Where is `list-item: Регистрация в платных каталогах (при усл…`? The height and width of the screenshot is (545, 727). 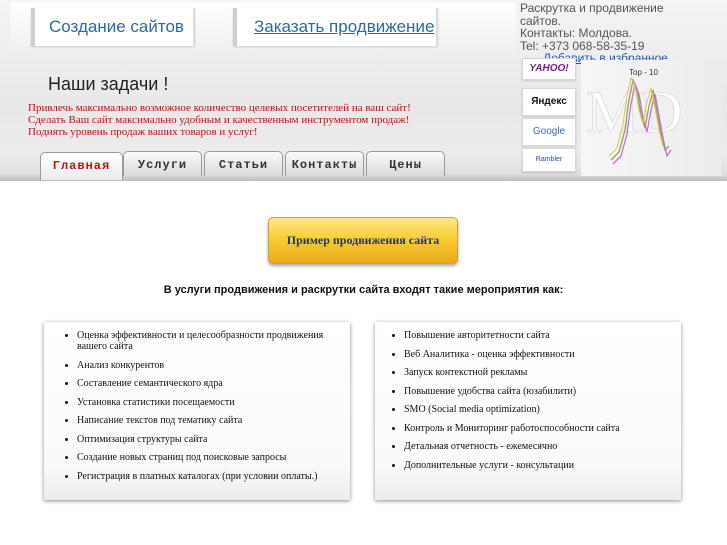
list-item: Регистрация в платных каталогах (при усл… is located at coordinates (213, 476).